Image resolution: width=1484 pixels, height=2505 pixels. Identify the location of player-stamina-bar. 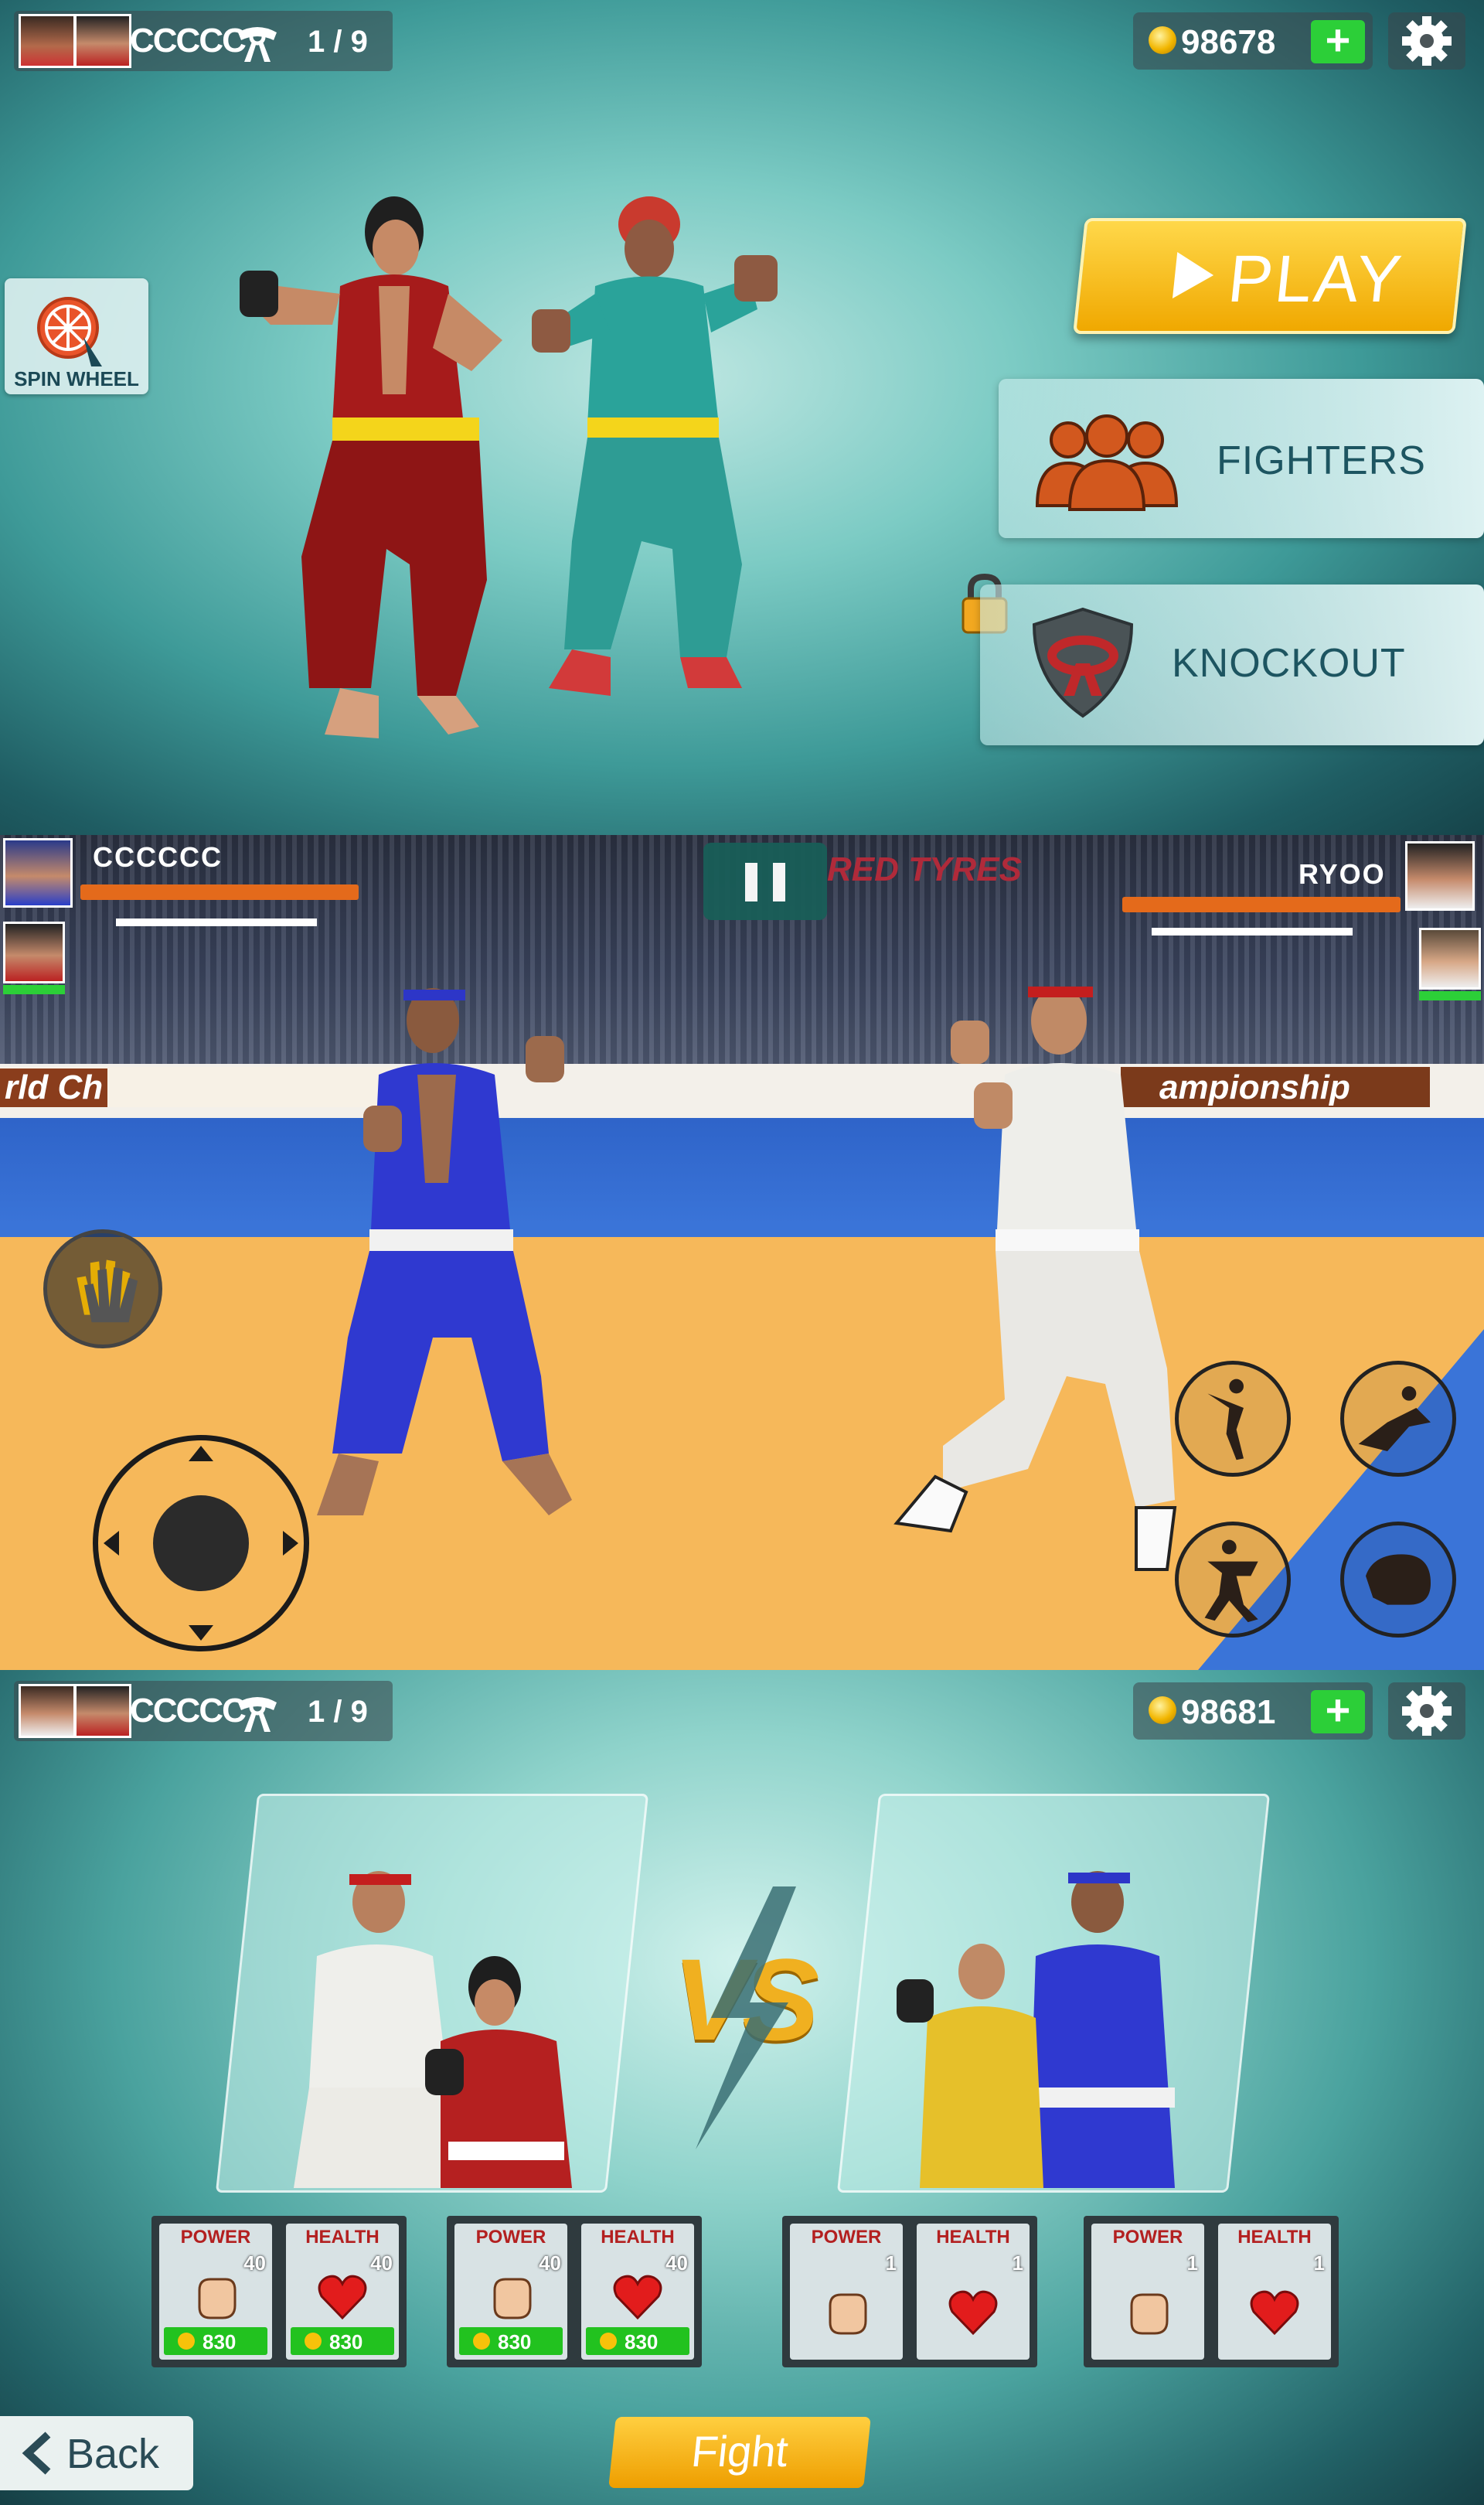
(216, 922).